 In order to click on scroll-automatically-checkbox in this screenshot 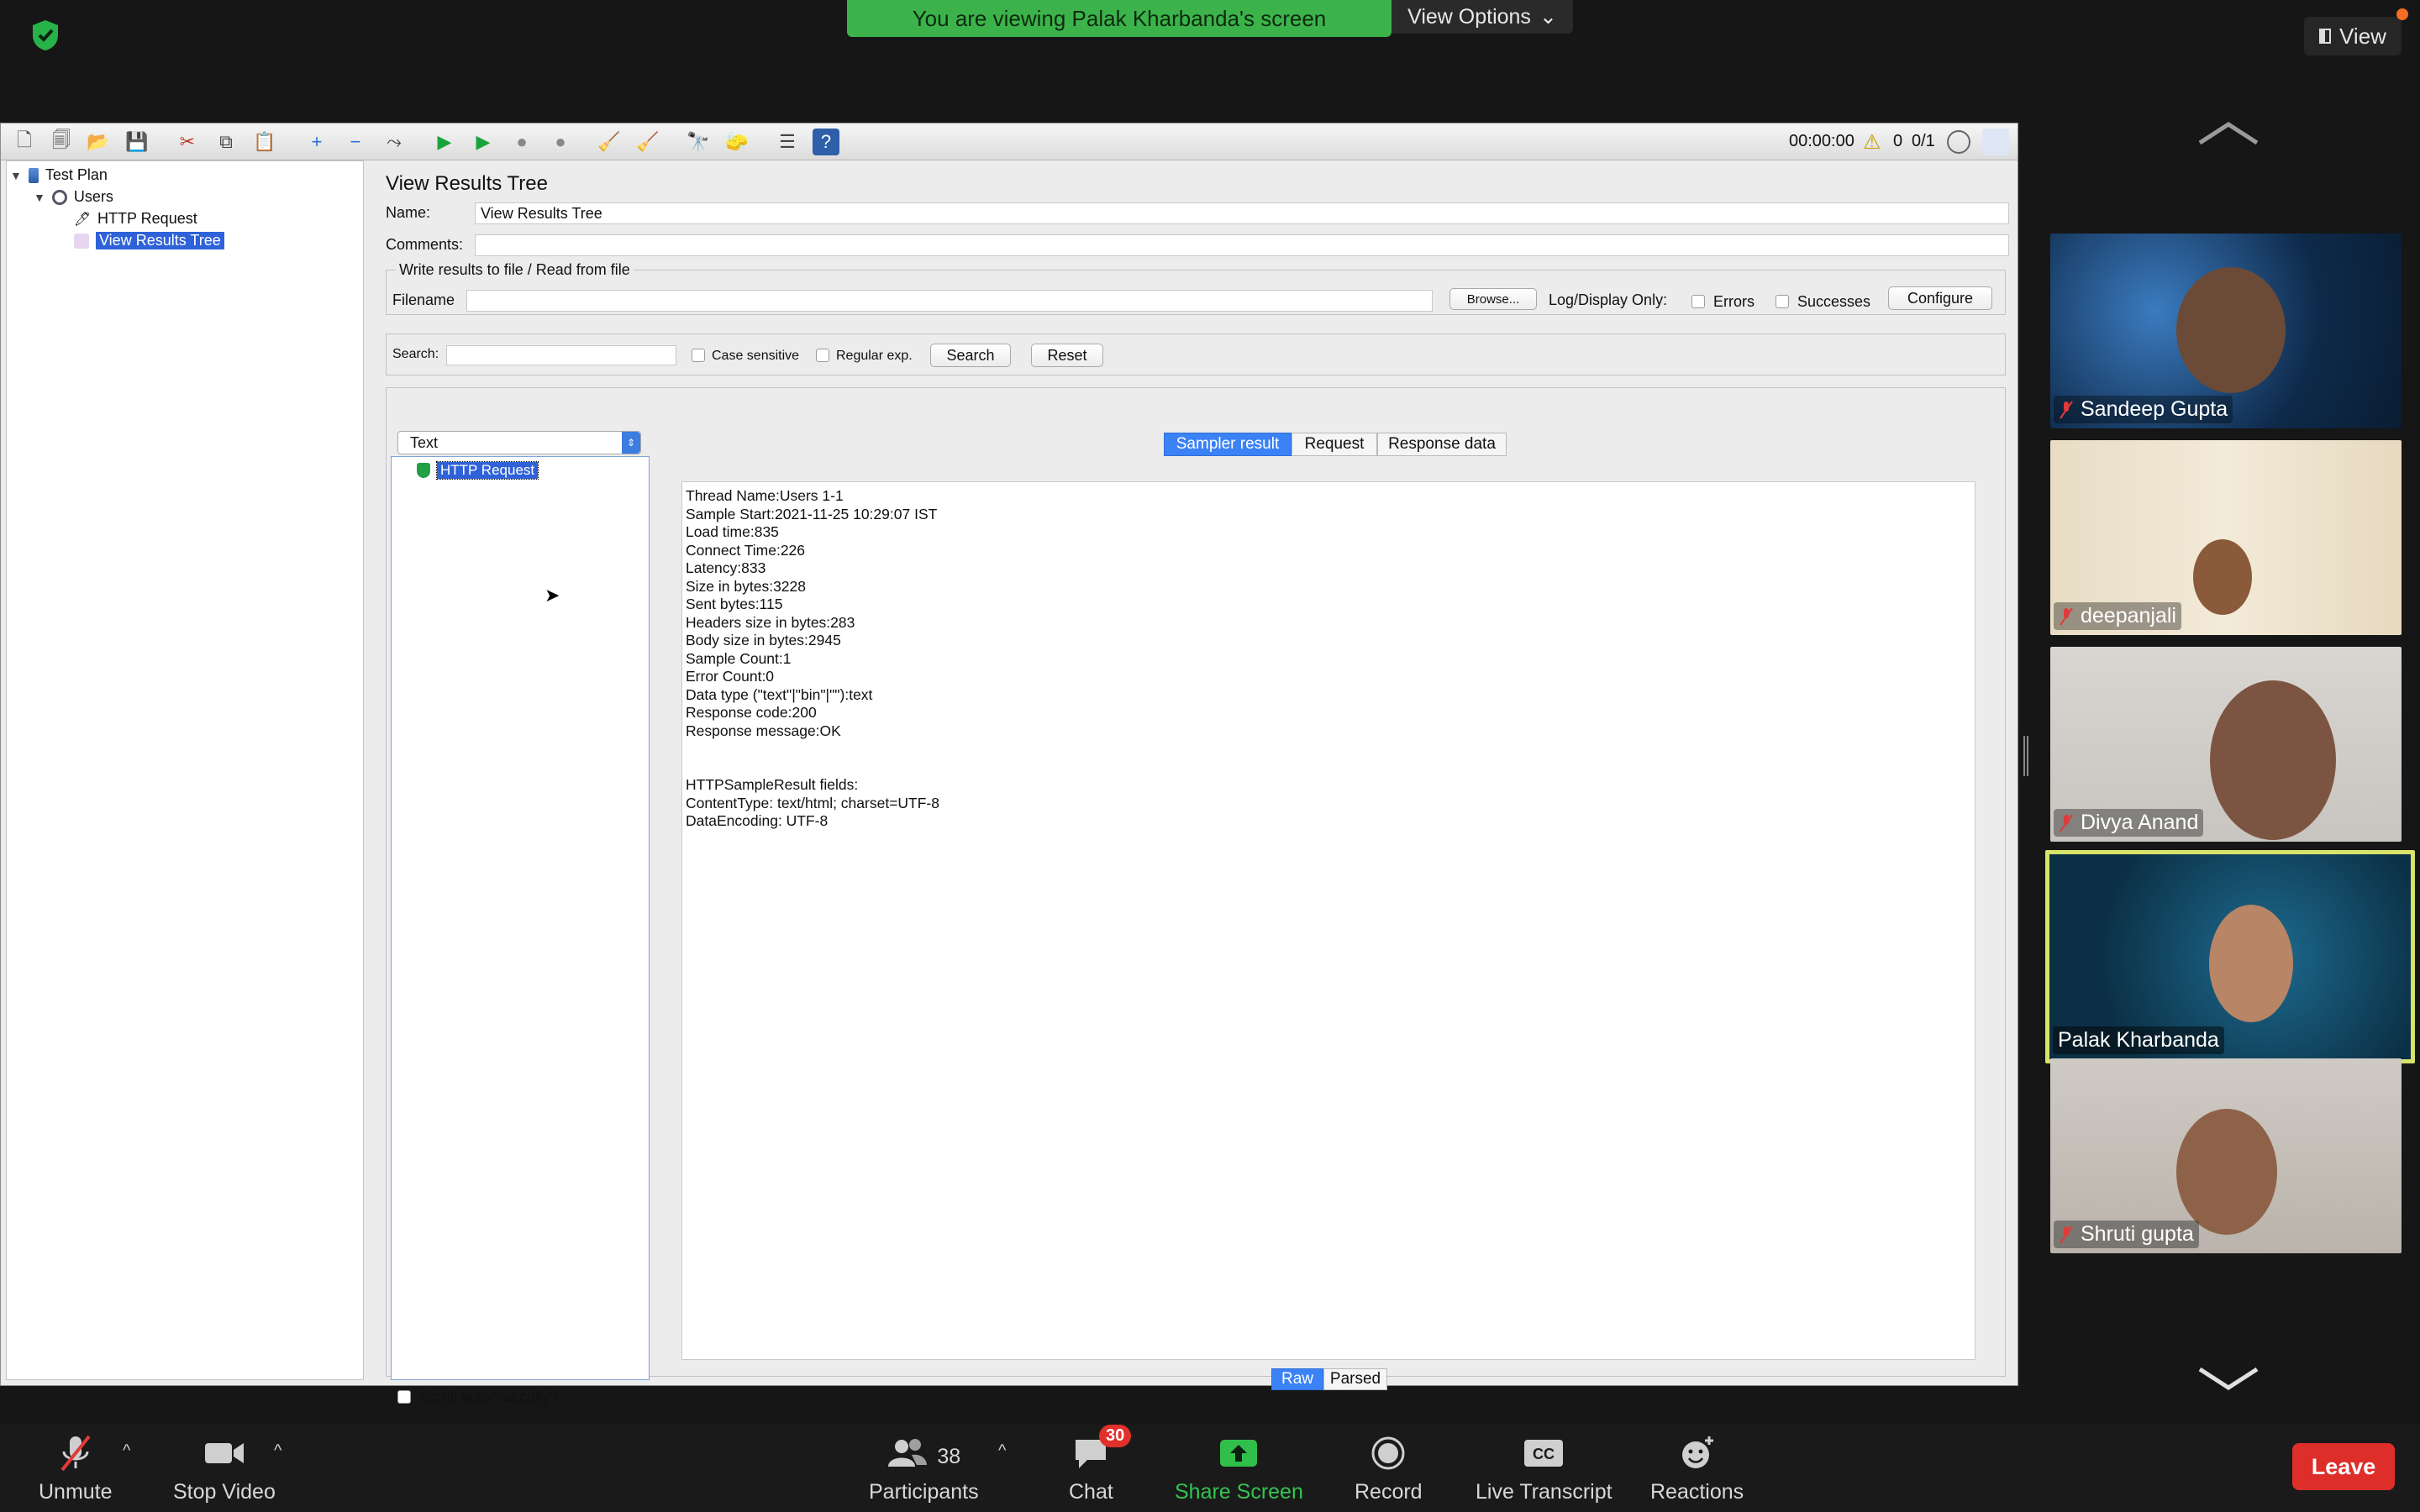, I will do `click(404, 1397)`.